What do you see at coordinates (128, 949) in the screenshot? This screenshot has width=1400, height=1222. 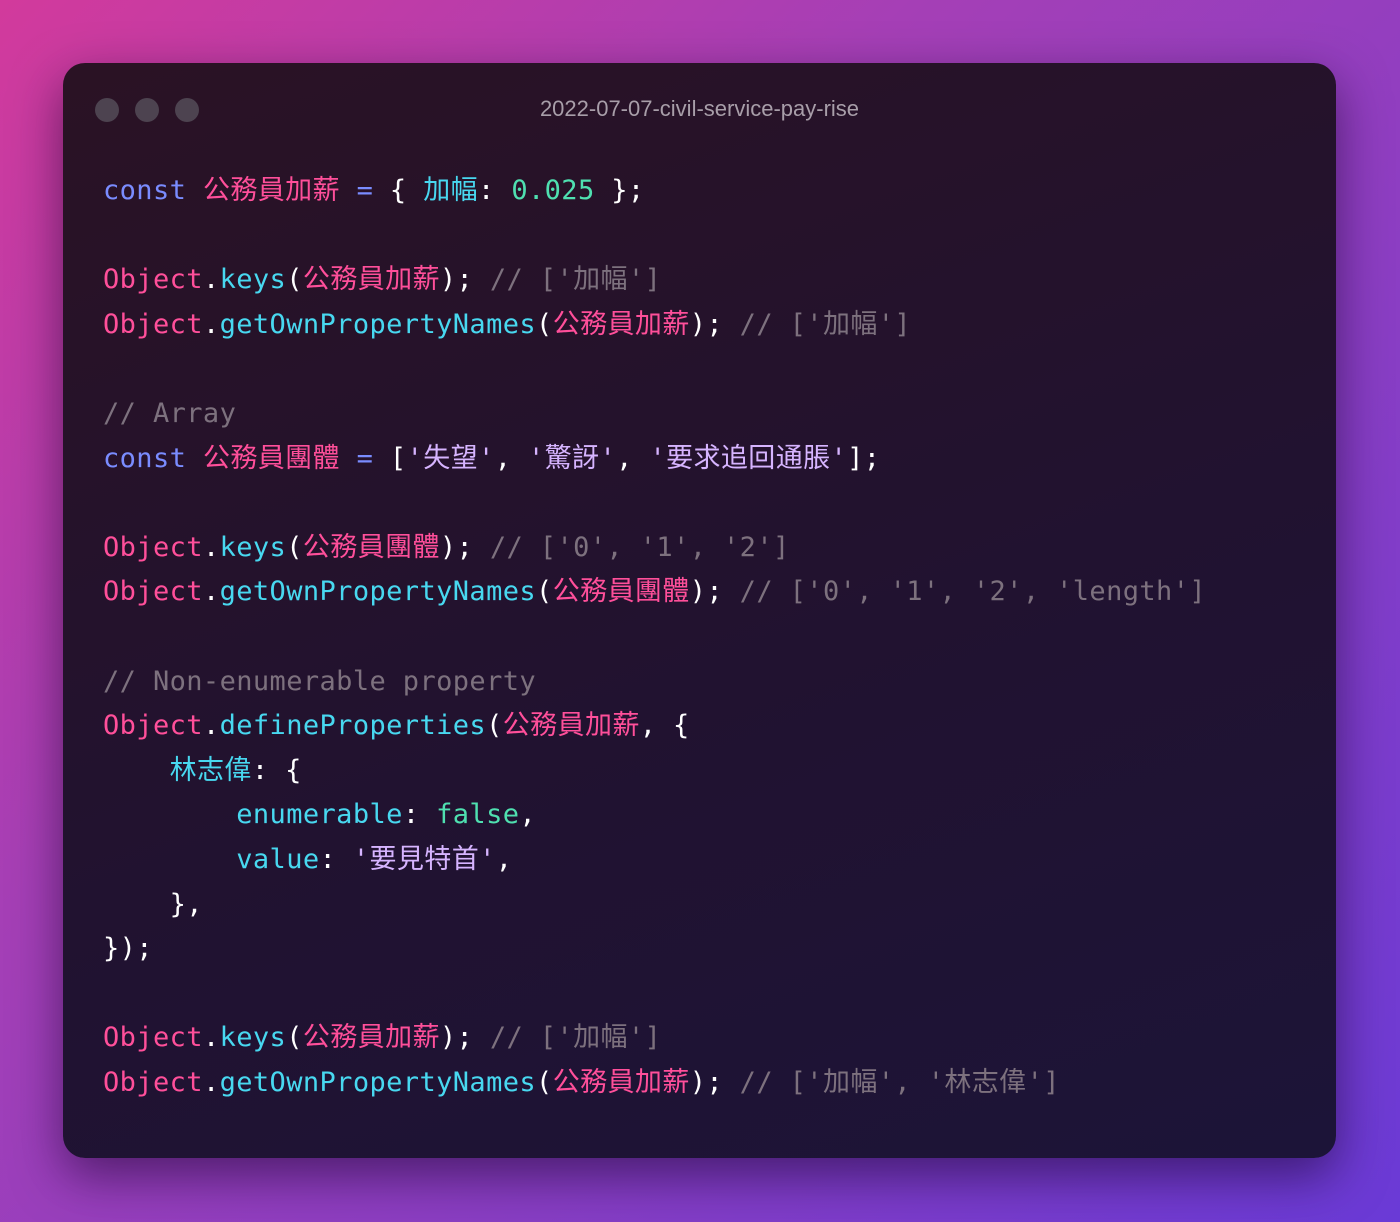 I see `code-token-punct: });` at bounding box center [128, 949].